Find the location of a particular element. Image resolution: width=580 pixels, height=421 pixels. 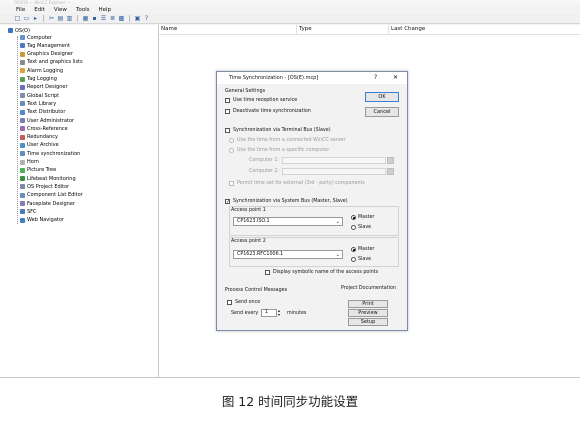

computer1-field is located at coordinates (334, 160).